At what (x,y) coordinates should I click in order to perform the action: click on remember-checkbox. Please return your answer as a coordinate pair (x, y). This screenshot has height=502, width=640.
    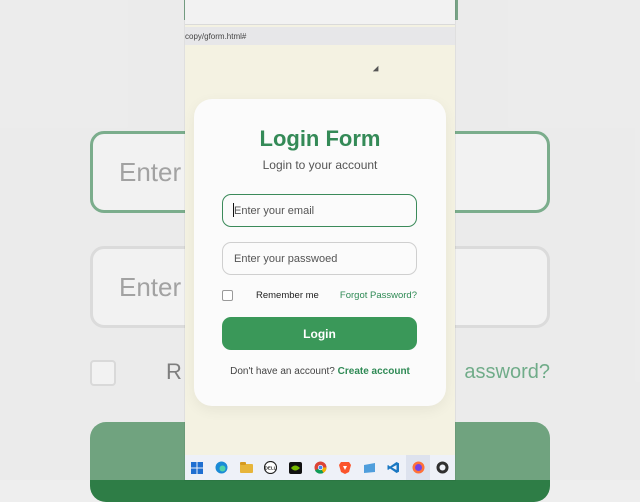
    Looking at the image, I should click on (227, 295).